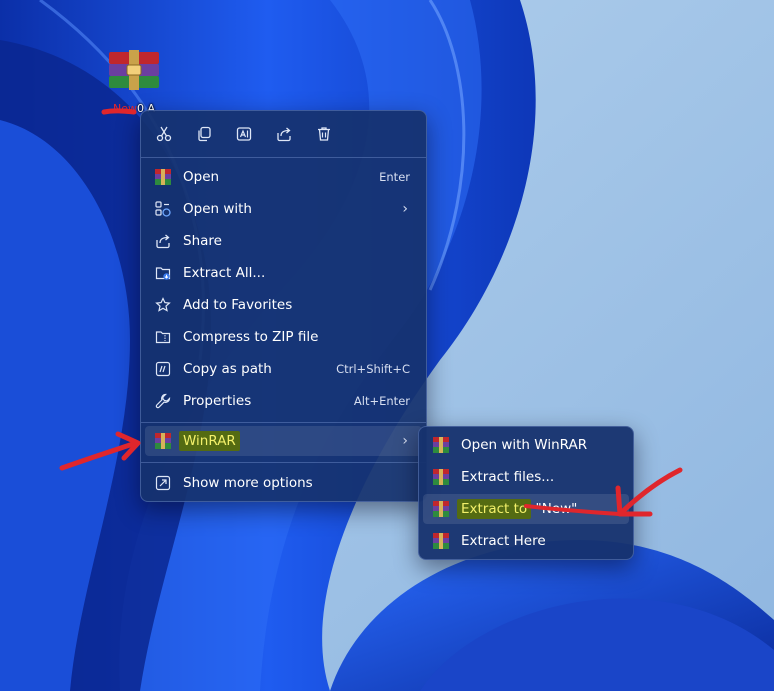 The image size is (774, 691). What do you see at coordinates (283, 369) in the screenshot?
I see `menu-item-copy-as-path: Copy as path Ctrl+Shift+C` at bounding box center [283, 369].